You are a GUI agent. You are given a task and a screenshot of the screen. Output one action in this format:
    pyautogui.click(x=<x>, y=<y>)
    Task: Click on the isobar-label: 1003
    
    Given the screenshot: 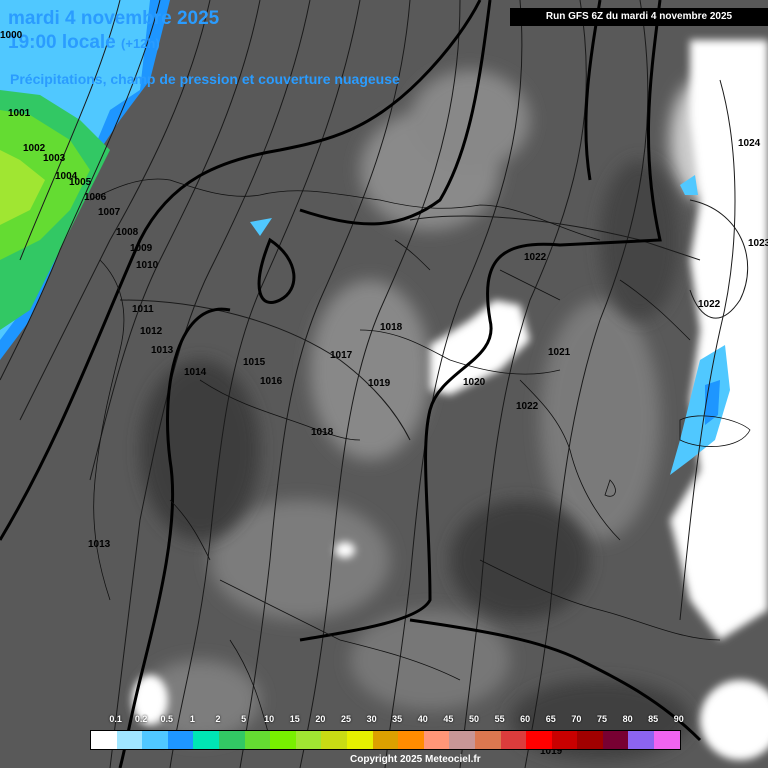 What is the action you would take?
    pyautogui.click(x=54, y=158)
    